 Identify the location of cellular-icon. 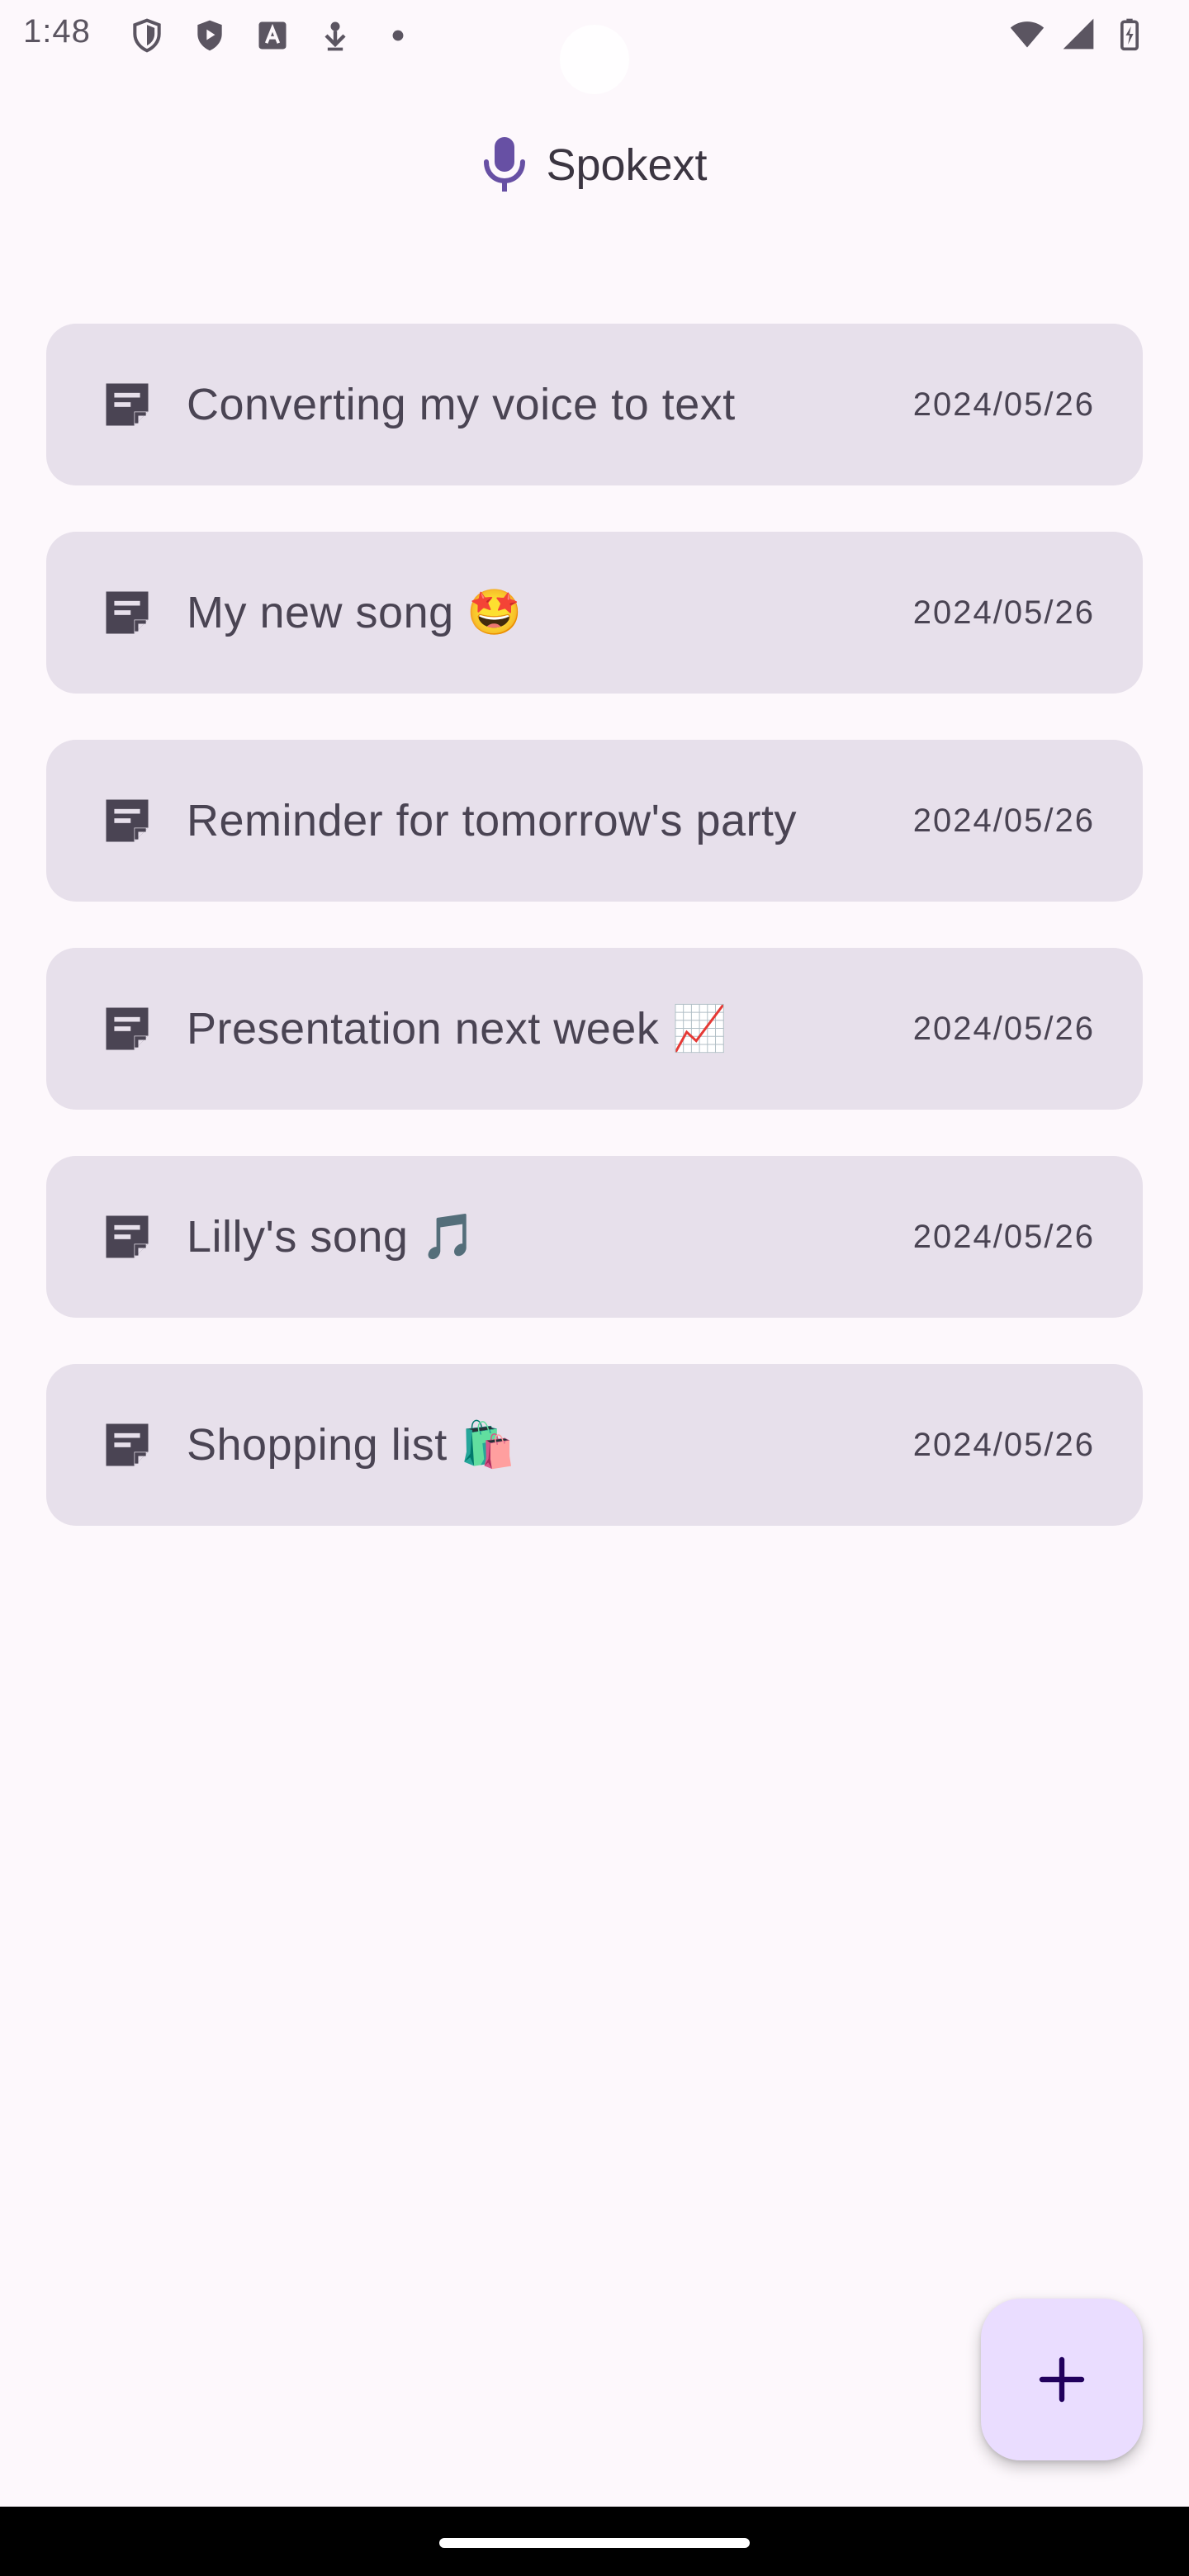
(1078, 34).